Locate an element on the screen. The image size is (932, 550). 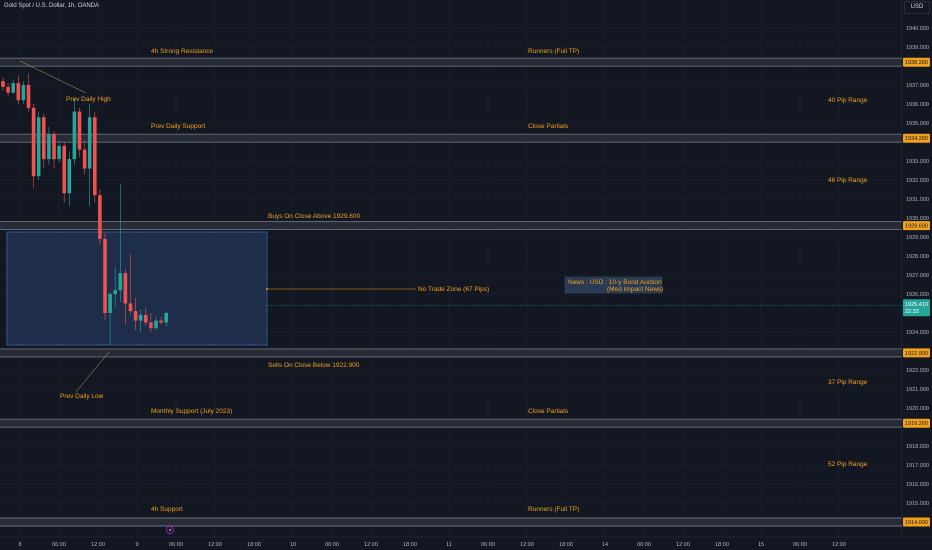
x-tick-label: 10 is located at coordinates (293, 545).